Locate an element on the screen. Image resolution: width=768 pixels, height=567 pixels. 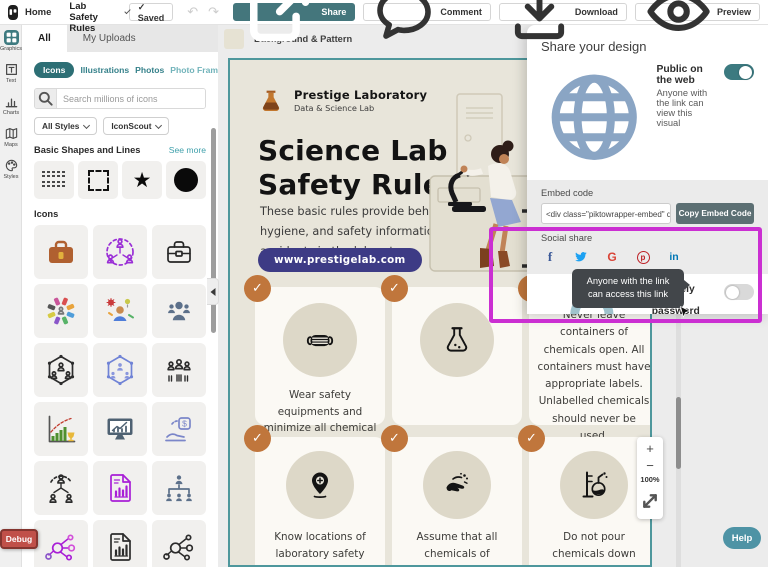
pill-photos: Photos is located at coordinates (149, 70).